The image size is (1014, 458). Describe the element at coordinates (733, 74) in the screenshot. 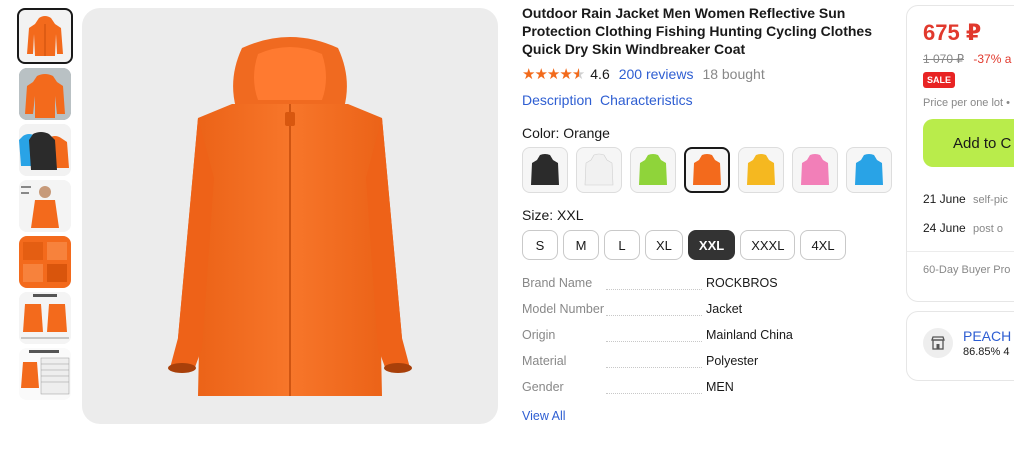

I see `bought-count: 18 bought` at that location.